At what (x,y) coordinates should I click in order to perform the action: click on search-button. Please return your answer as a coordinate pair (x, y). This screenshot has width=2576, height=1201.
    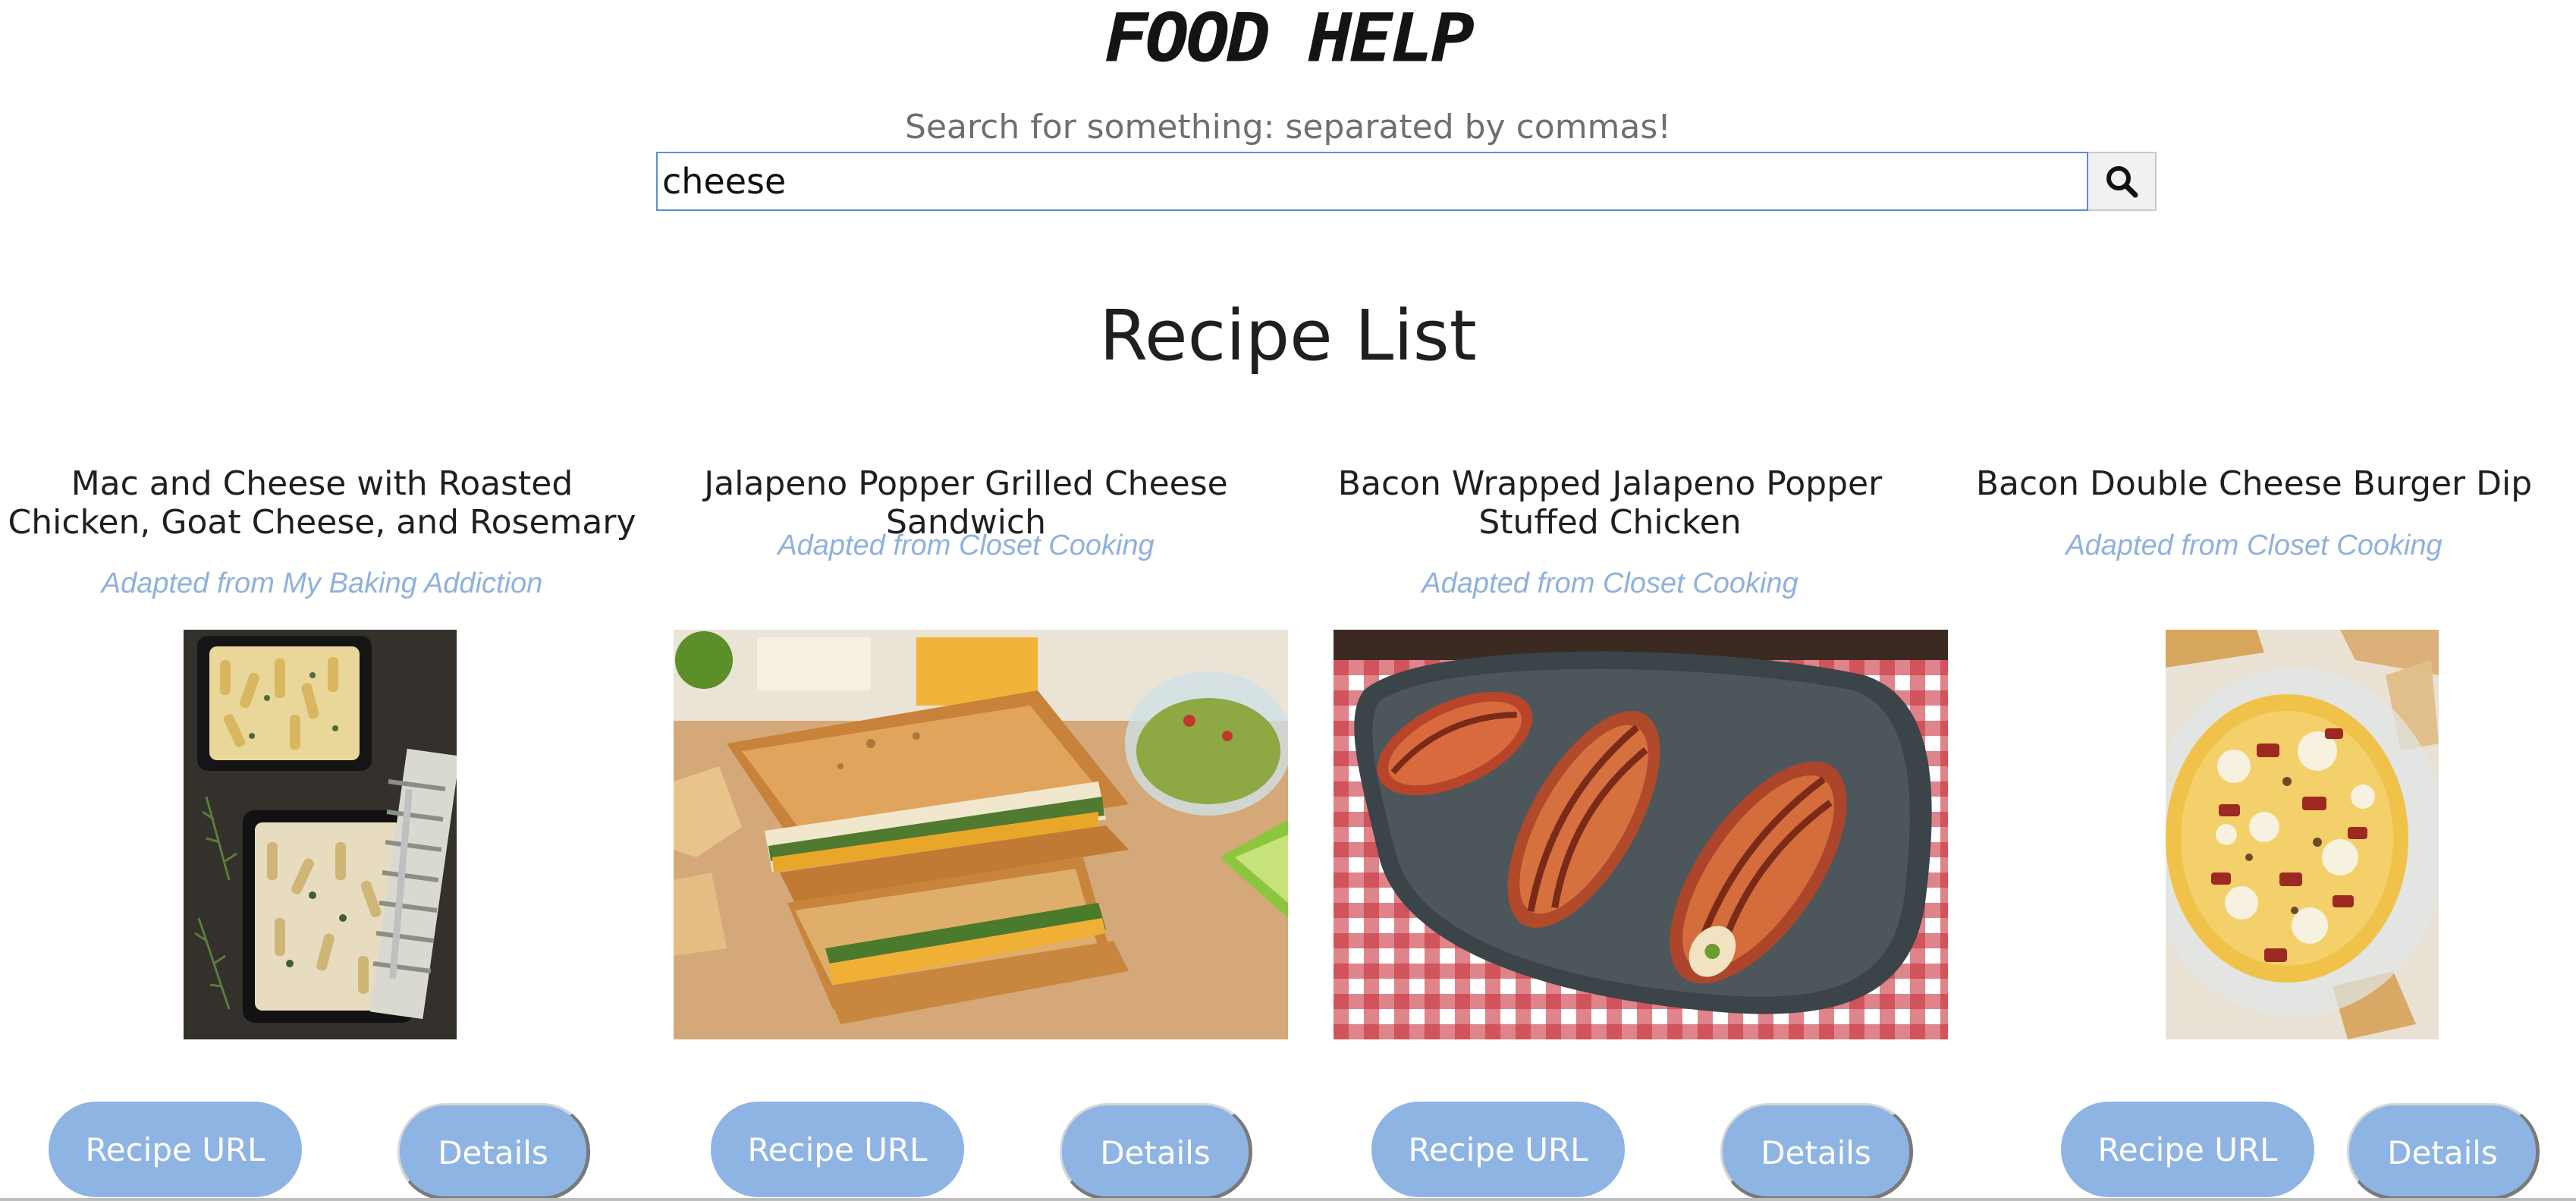
    Looking at the image, I should click on (2122, 181).